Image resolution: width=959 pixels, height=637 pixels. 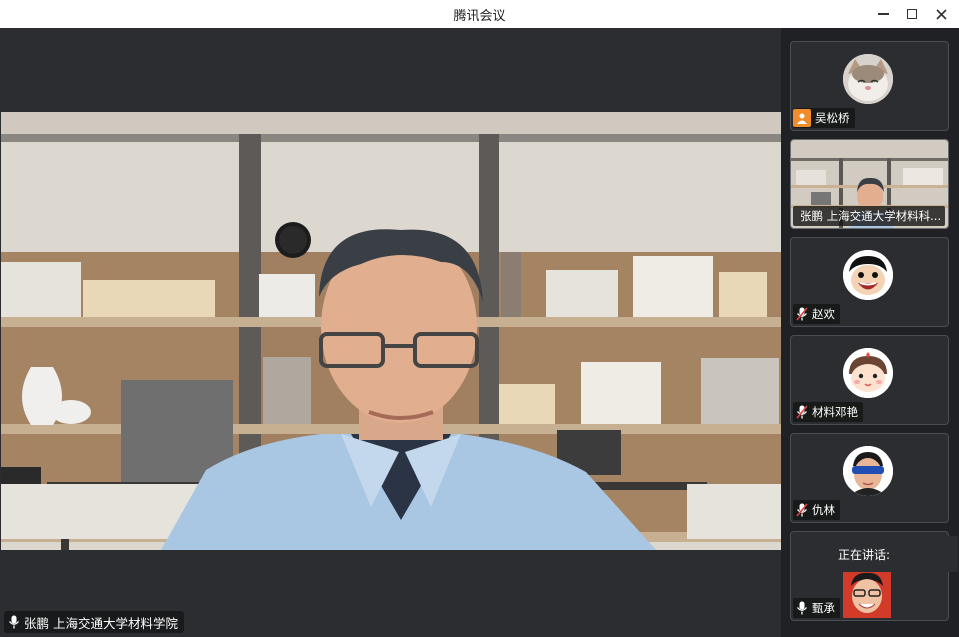 I want to click on participant-name-tag: 仇林, so click(x=816, y=510).